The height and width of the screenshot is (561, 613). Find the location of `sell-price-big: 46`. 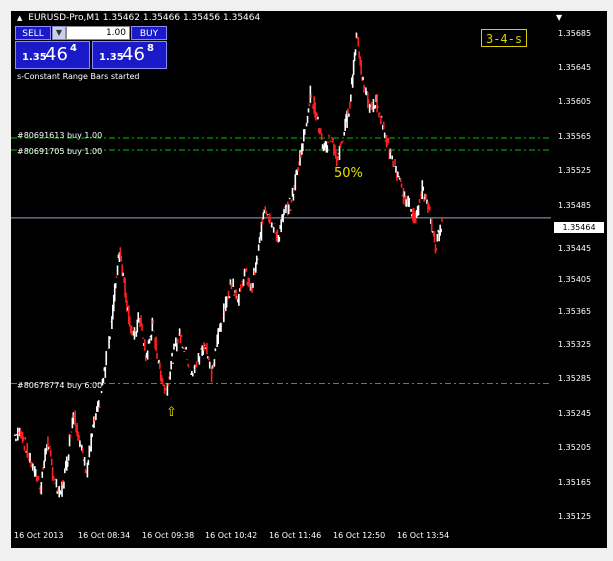

sell-price-big: 46 is located at coordinates (56, 54).